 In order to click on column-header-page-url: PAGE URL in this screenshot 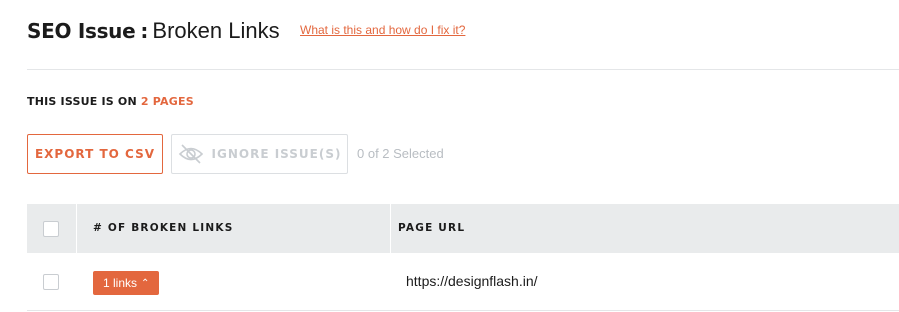, I will do `click(431, 228)`.